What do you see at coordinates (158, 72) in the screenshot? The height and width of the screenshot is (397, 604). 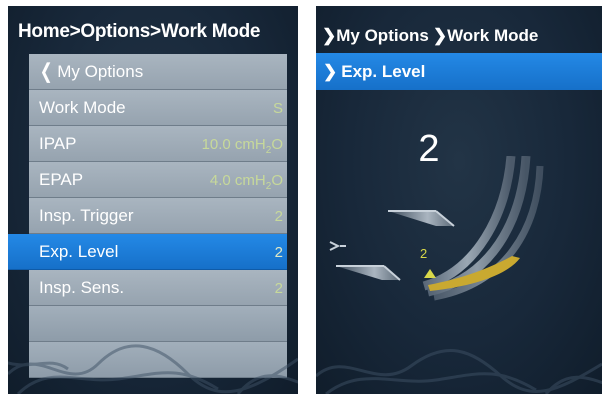 I see `back-button: ❮ My Options` at bounding box center [158, 72].